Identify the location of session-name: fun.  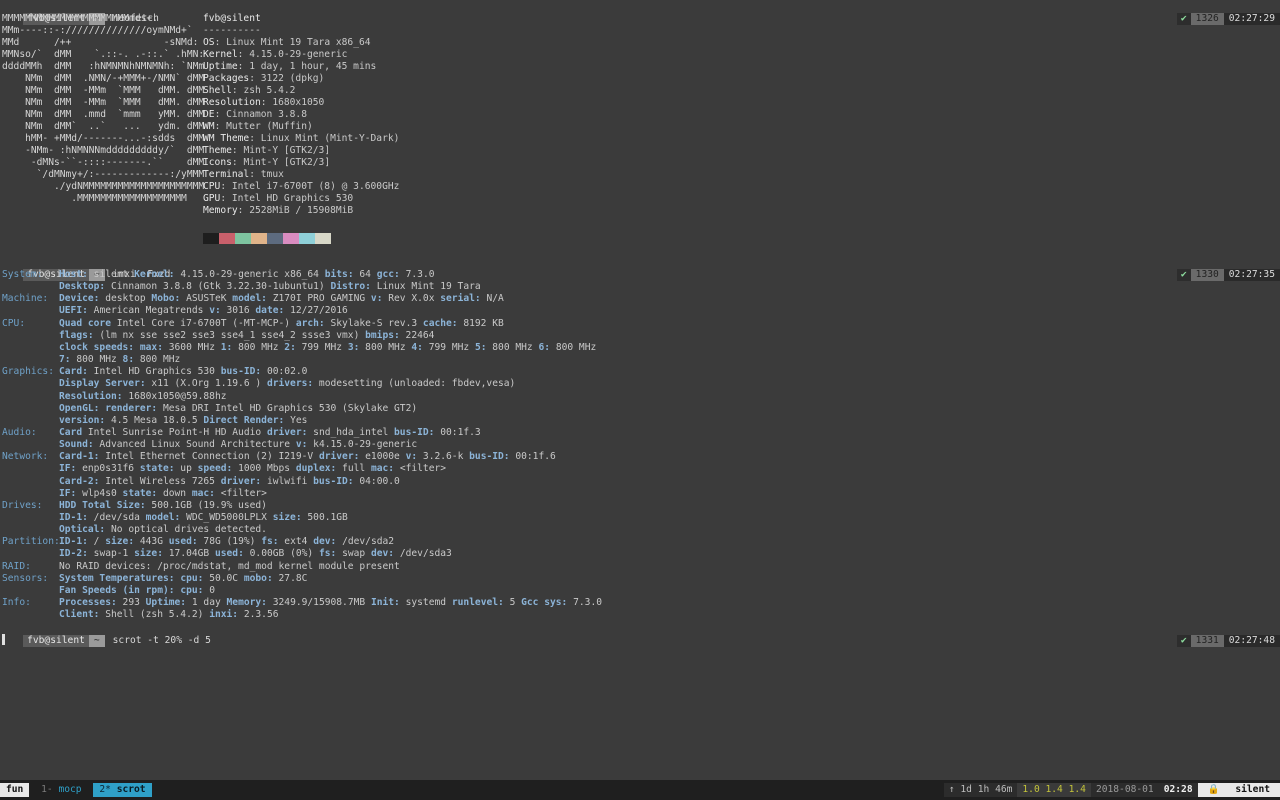
(15, 790).